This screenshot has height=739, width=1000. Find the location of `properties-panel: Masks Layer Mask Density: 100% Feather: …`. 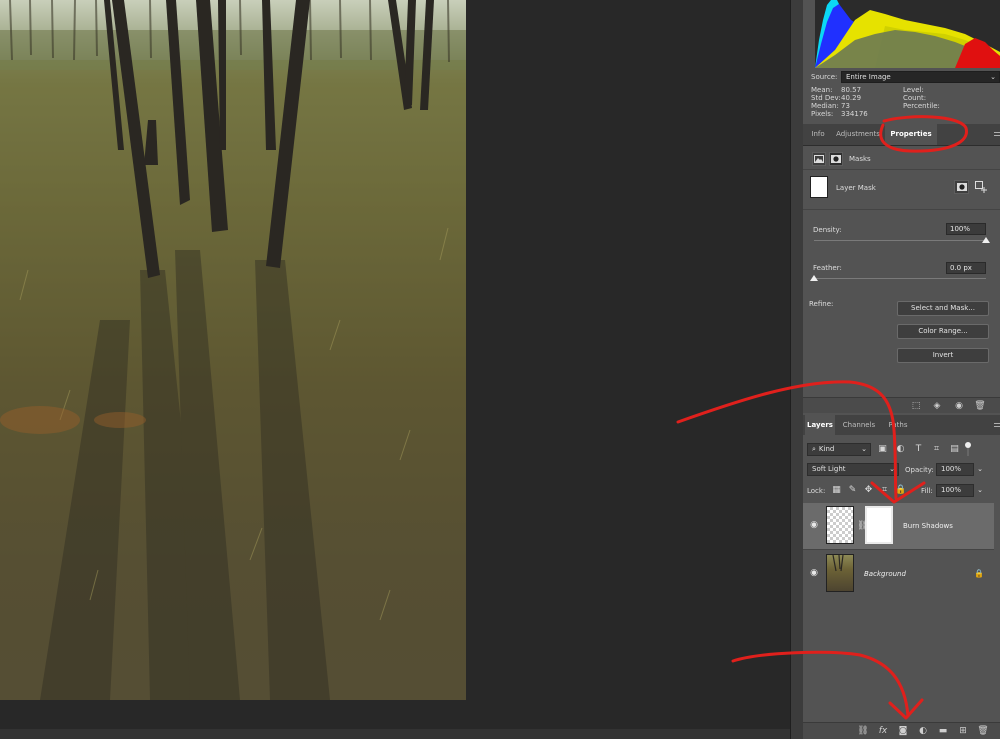

properties-panel: Masks Layer Mask Density: 100% Feather: … is located at coordinates (901, 280).